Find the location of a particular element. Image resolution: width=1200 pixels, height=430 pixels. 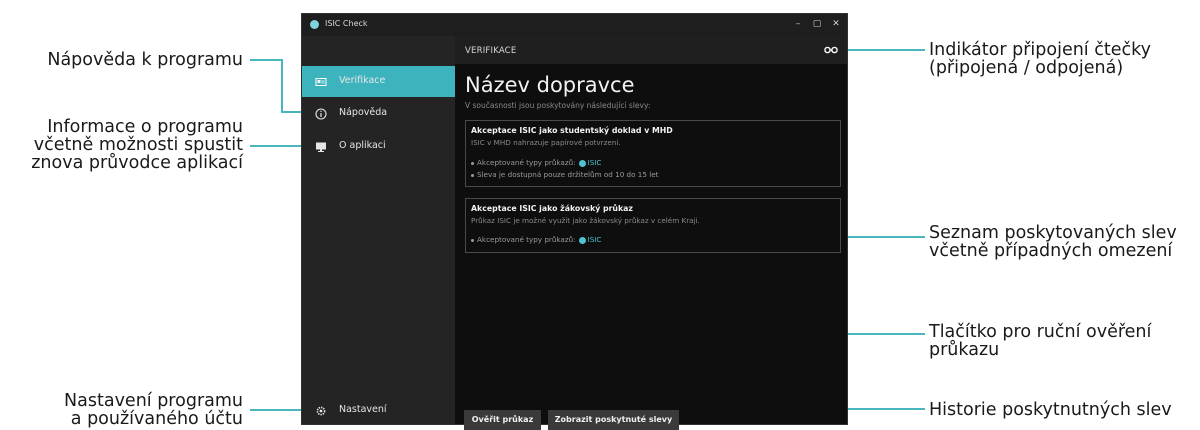

sidebar-item-napoveda: Nápověda is located at coordinates (378, 113).